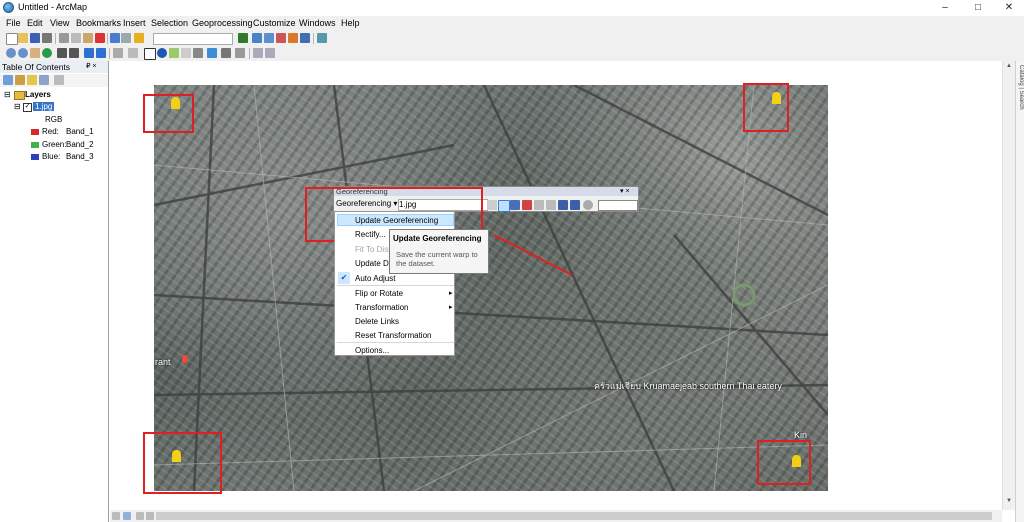 Image resolution: width=1024 pixels, height=522 pixels. I want to click on list-by-source-icon, so click(20, 80).